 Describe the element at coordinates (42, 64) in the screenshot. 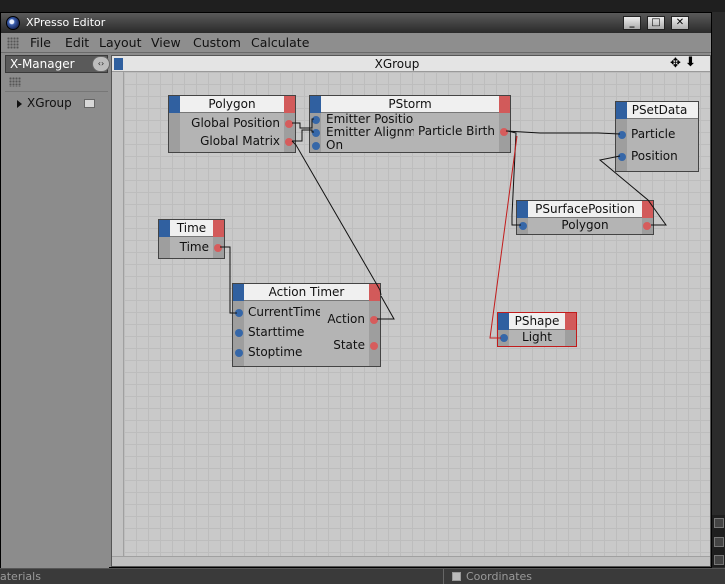

I see `x-manager-title: X-Manager` at that location.